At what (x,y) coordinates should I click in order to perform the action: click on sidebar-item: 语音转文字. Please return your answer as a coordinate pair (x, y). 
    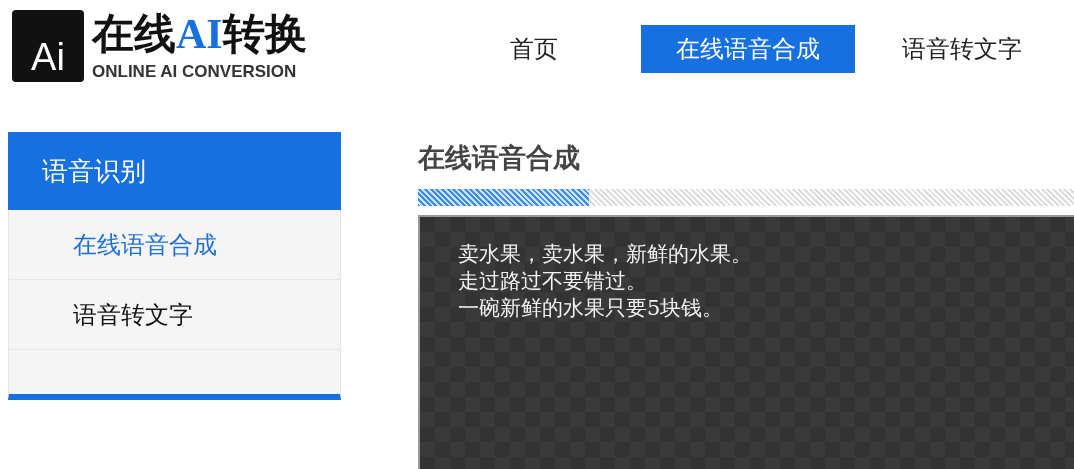
    Looking at the image, I should click on (174, 315).